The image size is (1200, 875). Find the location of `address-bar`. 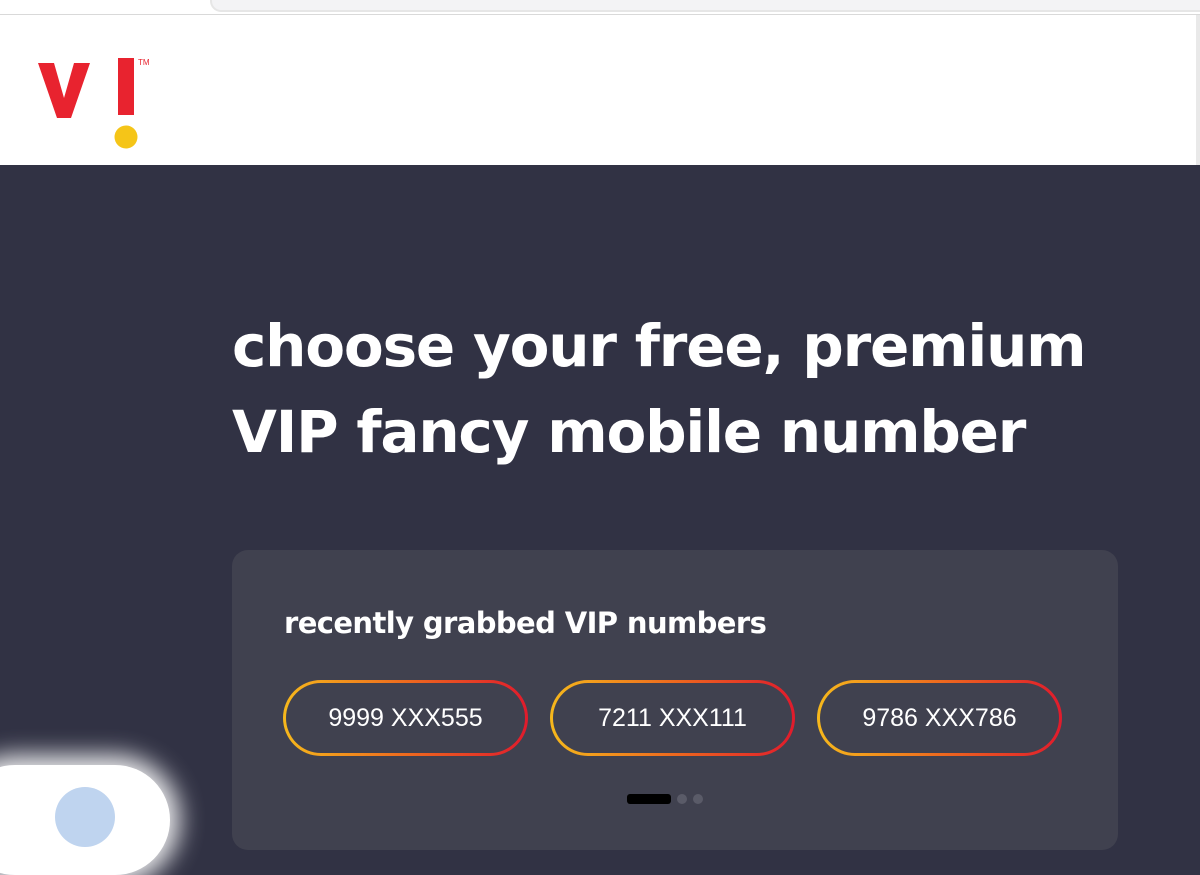

address-bar is located at coordinates (705, 6).